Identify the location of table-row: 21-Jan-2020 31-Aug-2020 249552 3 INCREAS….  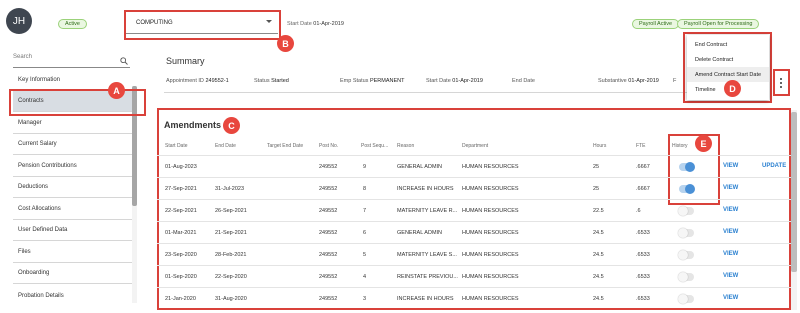
(477, 298).